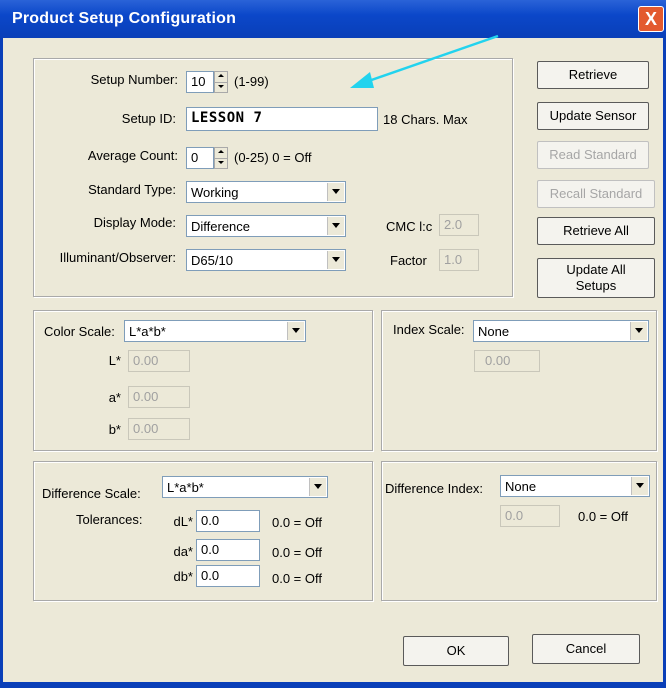 This screenshot has height=688, width=666. Describe the element at coordinates (114, 397) in the screenshot. I see `a-star-label: a*` at that location.